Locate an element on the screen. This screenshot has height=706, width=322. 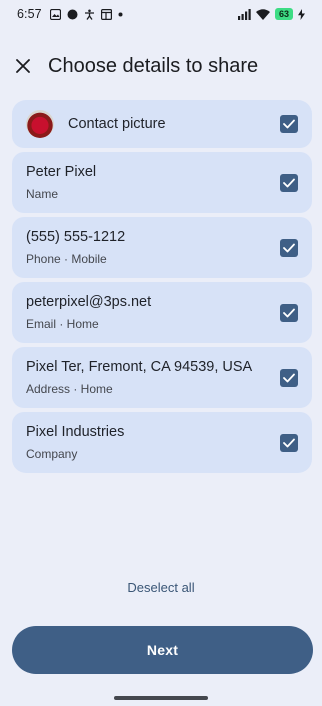
list-item-text: (555) 555-1212 Phone · Mobile is located at coordinates (149, 247).